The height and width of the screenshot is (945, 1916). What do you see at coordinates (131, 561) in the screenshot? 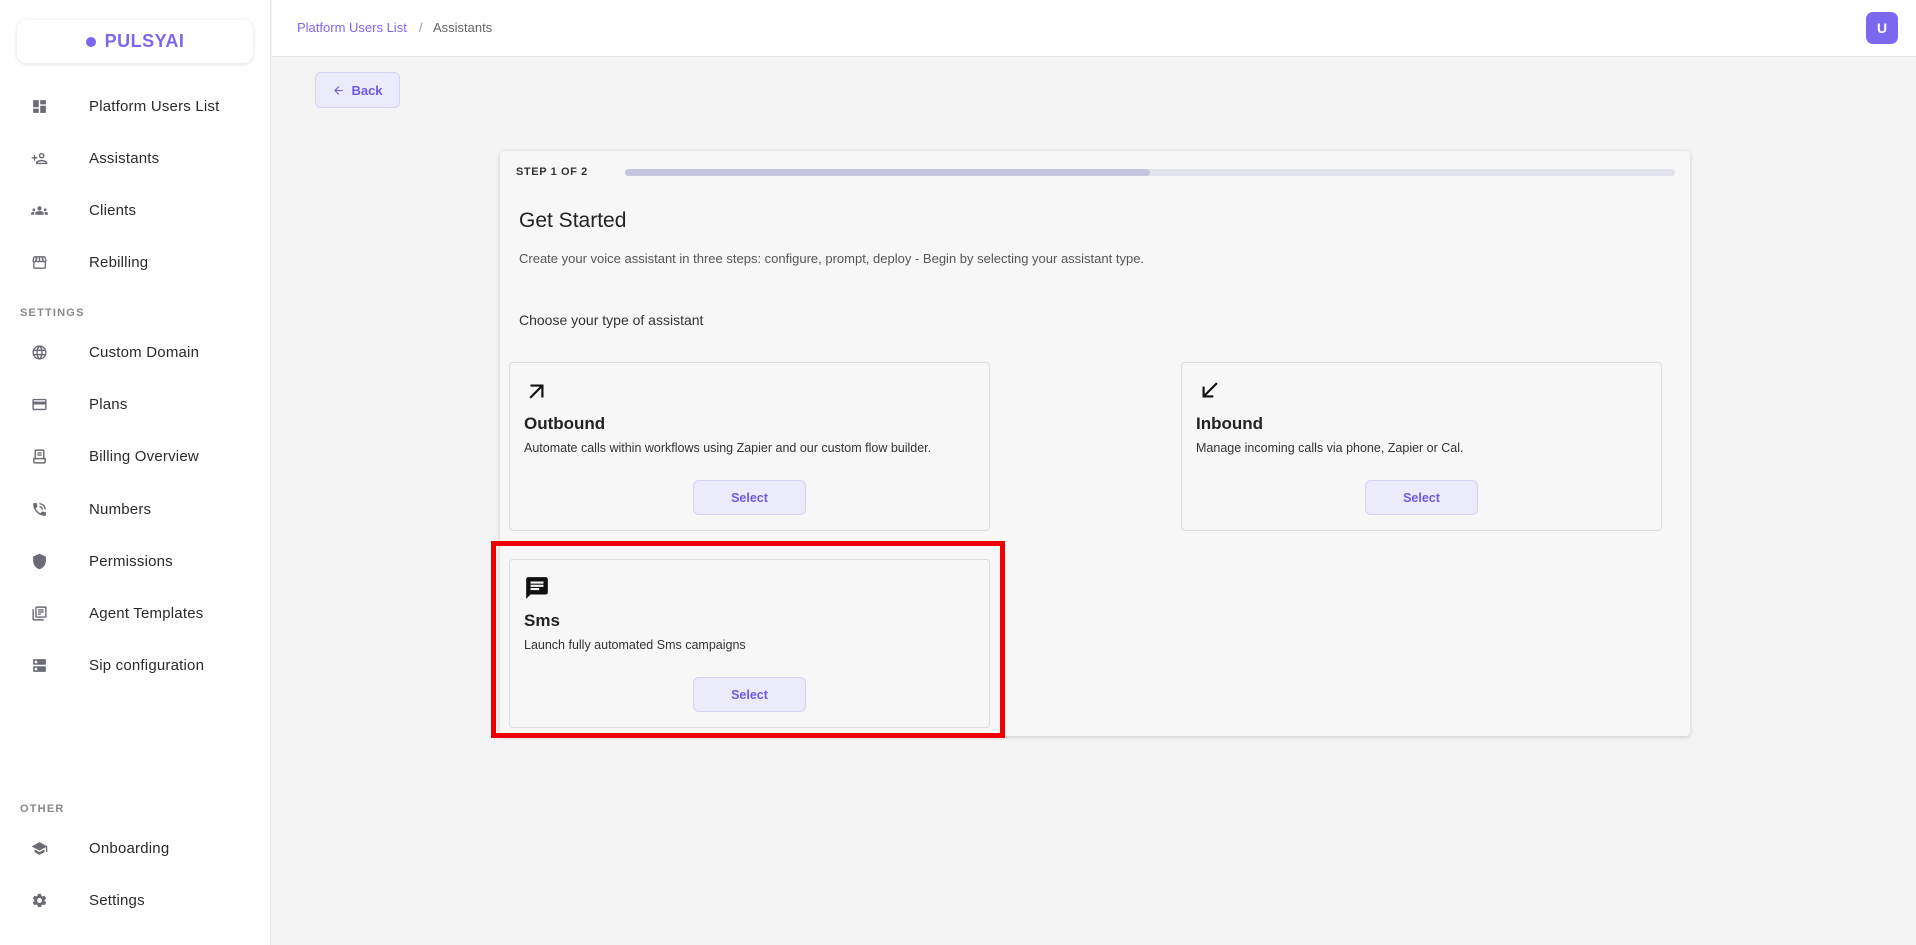
I see `sidebar-item-label: Permissions` at bounding box center [131, 561].